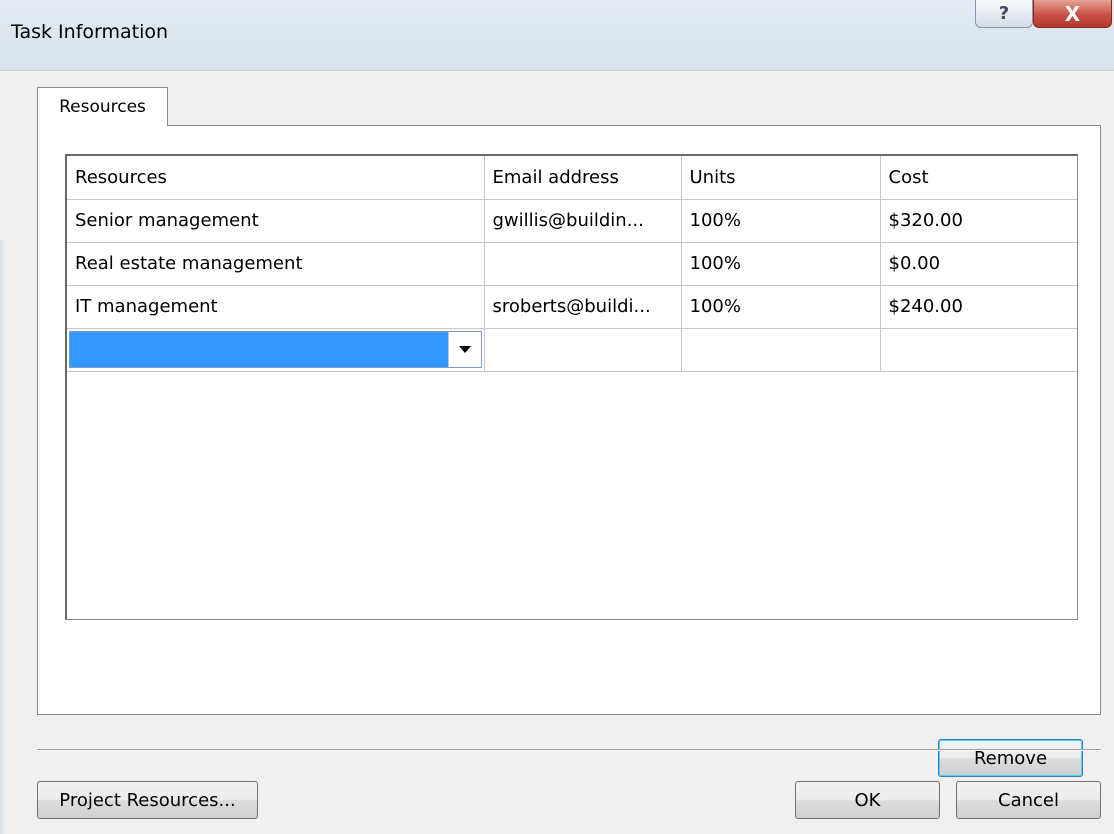  I want to click on column-header-units: Units, so click(781, 178).